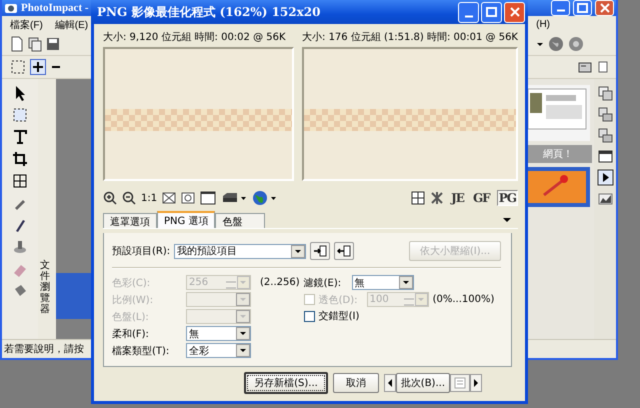  What do you see at coordinates (355, 383) in the screenshot?
I see `cancel-button: 取消` at bounding box center [355, 383].